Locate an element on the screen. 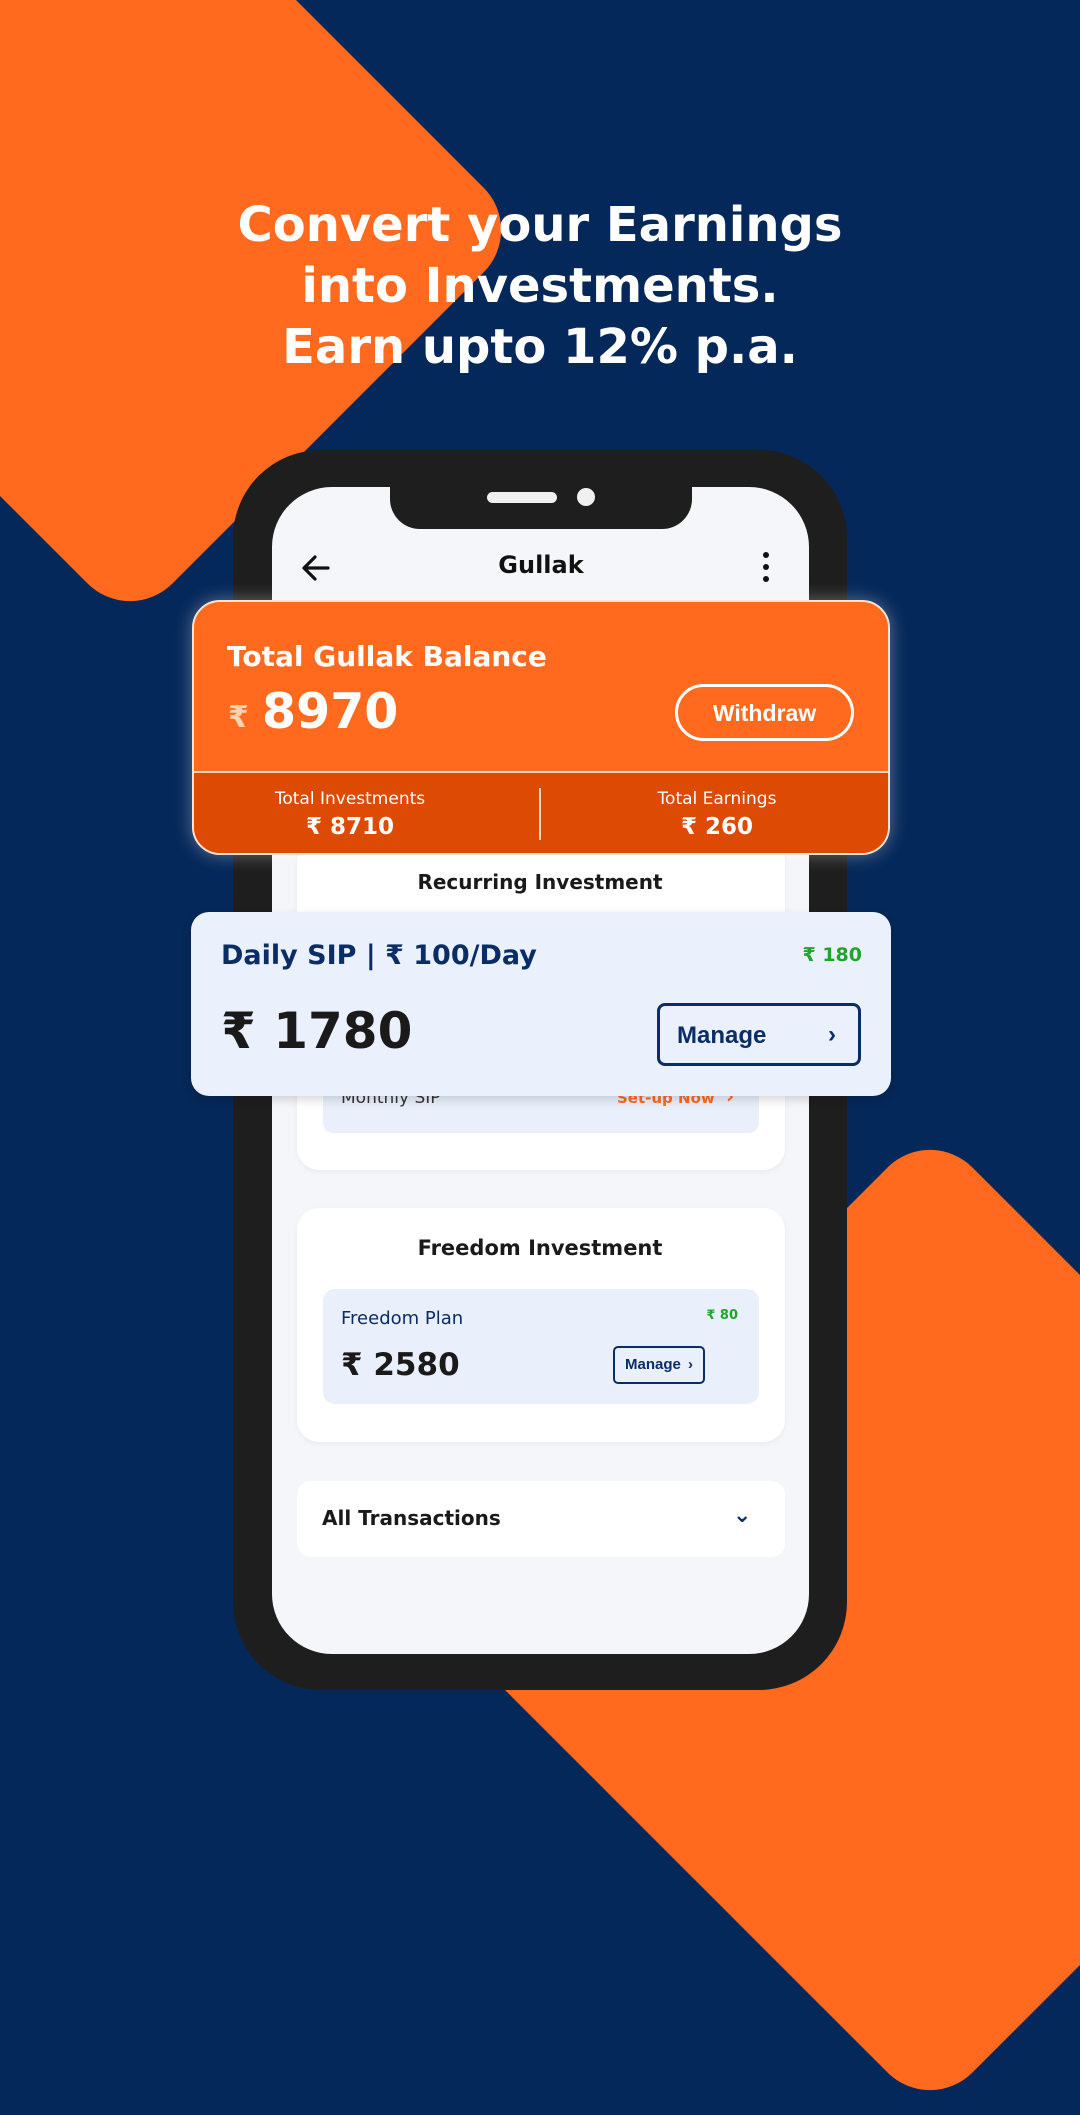  headline-line-3: Earn upto 12% p.a. is located at coordinates (540, 347).